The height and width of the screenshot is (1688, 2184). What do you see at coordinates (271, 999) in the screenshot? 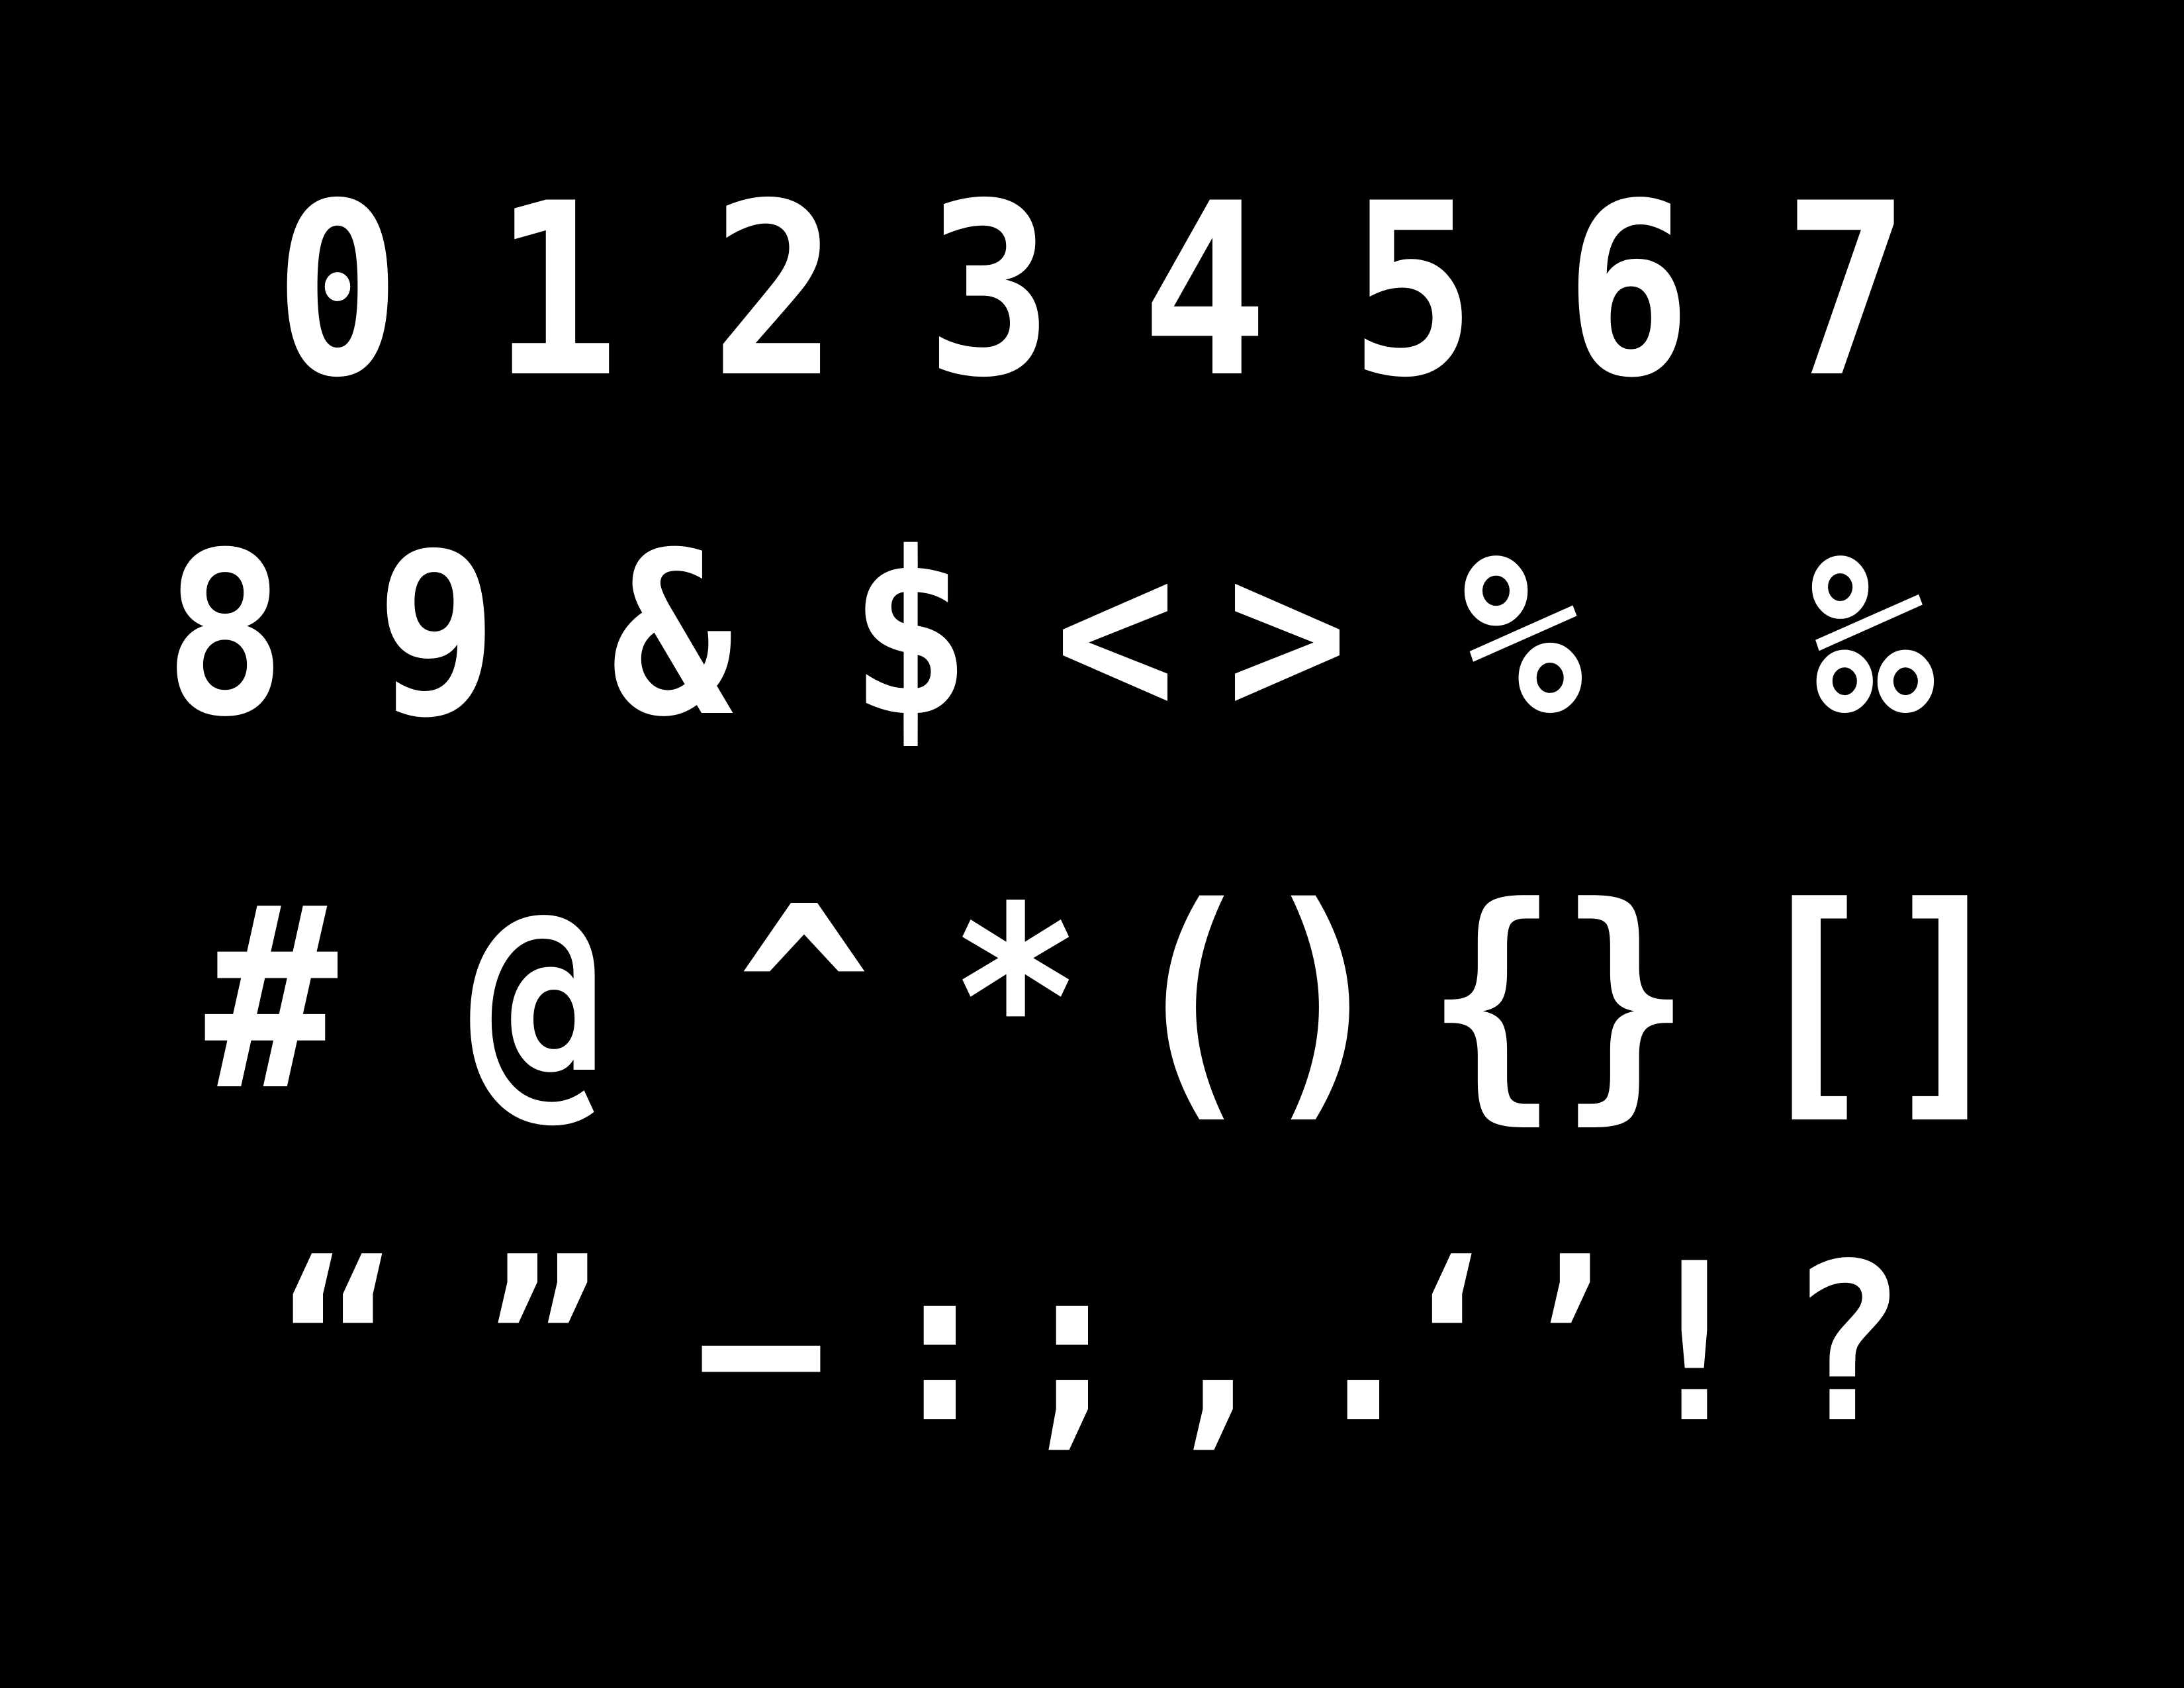
I see `glyph-hash: #` at bounding box center [271, 999].